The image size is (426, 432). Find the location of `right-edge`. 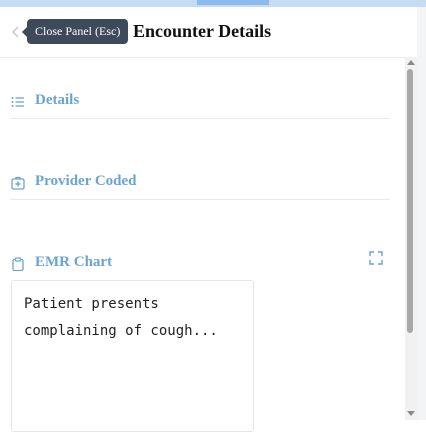

right-edge is located at coordinates (421, 213).